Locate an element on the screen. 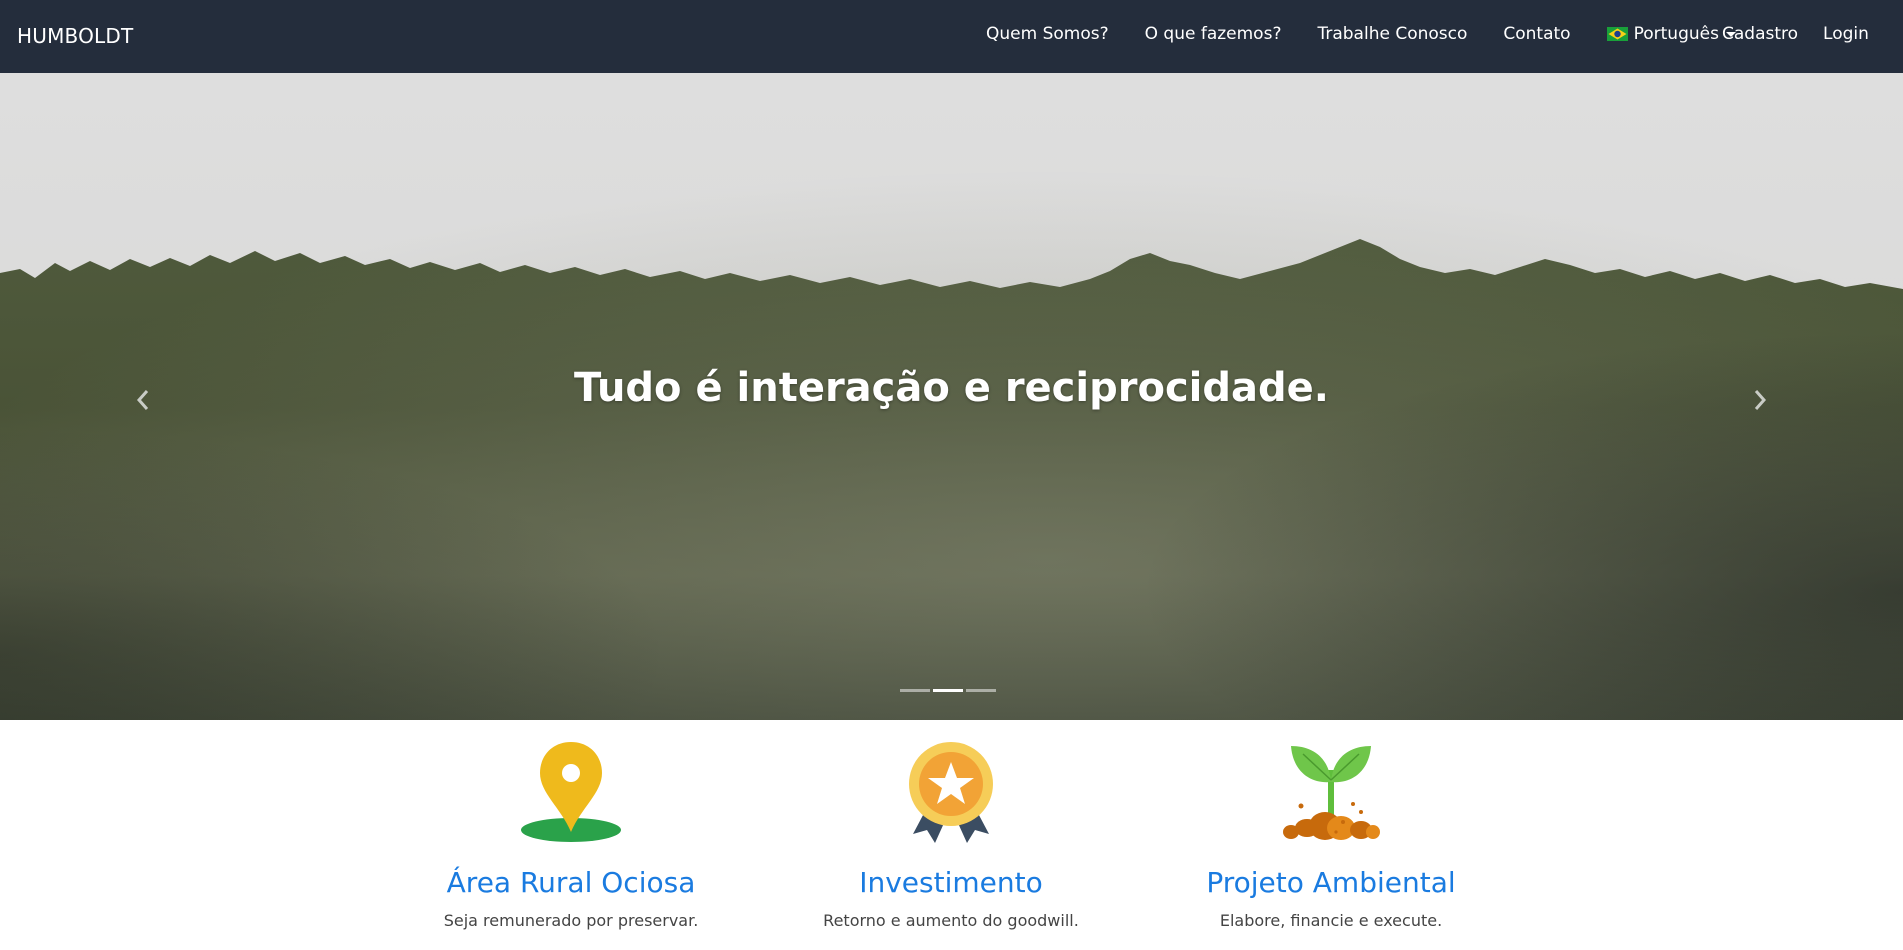 The image size is (1903, 950). carousel-caption: Tudo é interação e reciprocidade. is located at coordinates (951, 388).